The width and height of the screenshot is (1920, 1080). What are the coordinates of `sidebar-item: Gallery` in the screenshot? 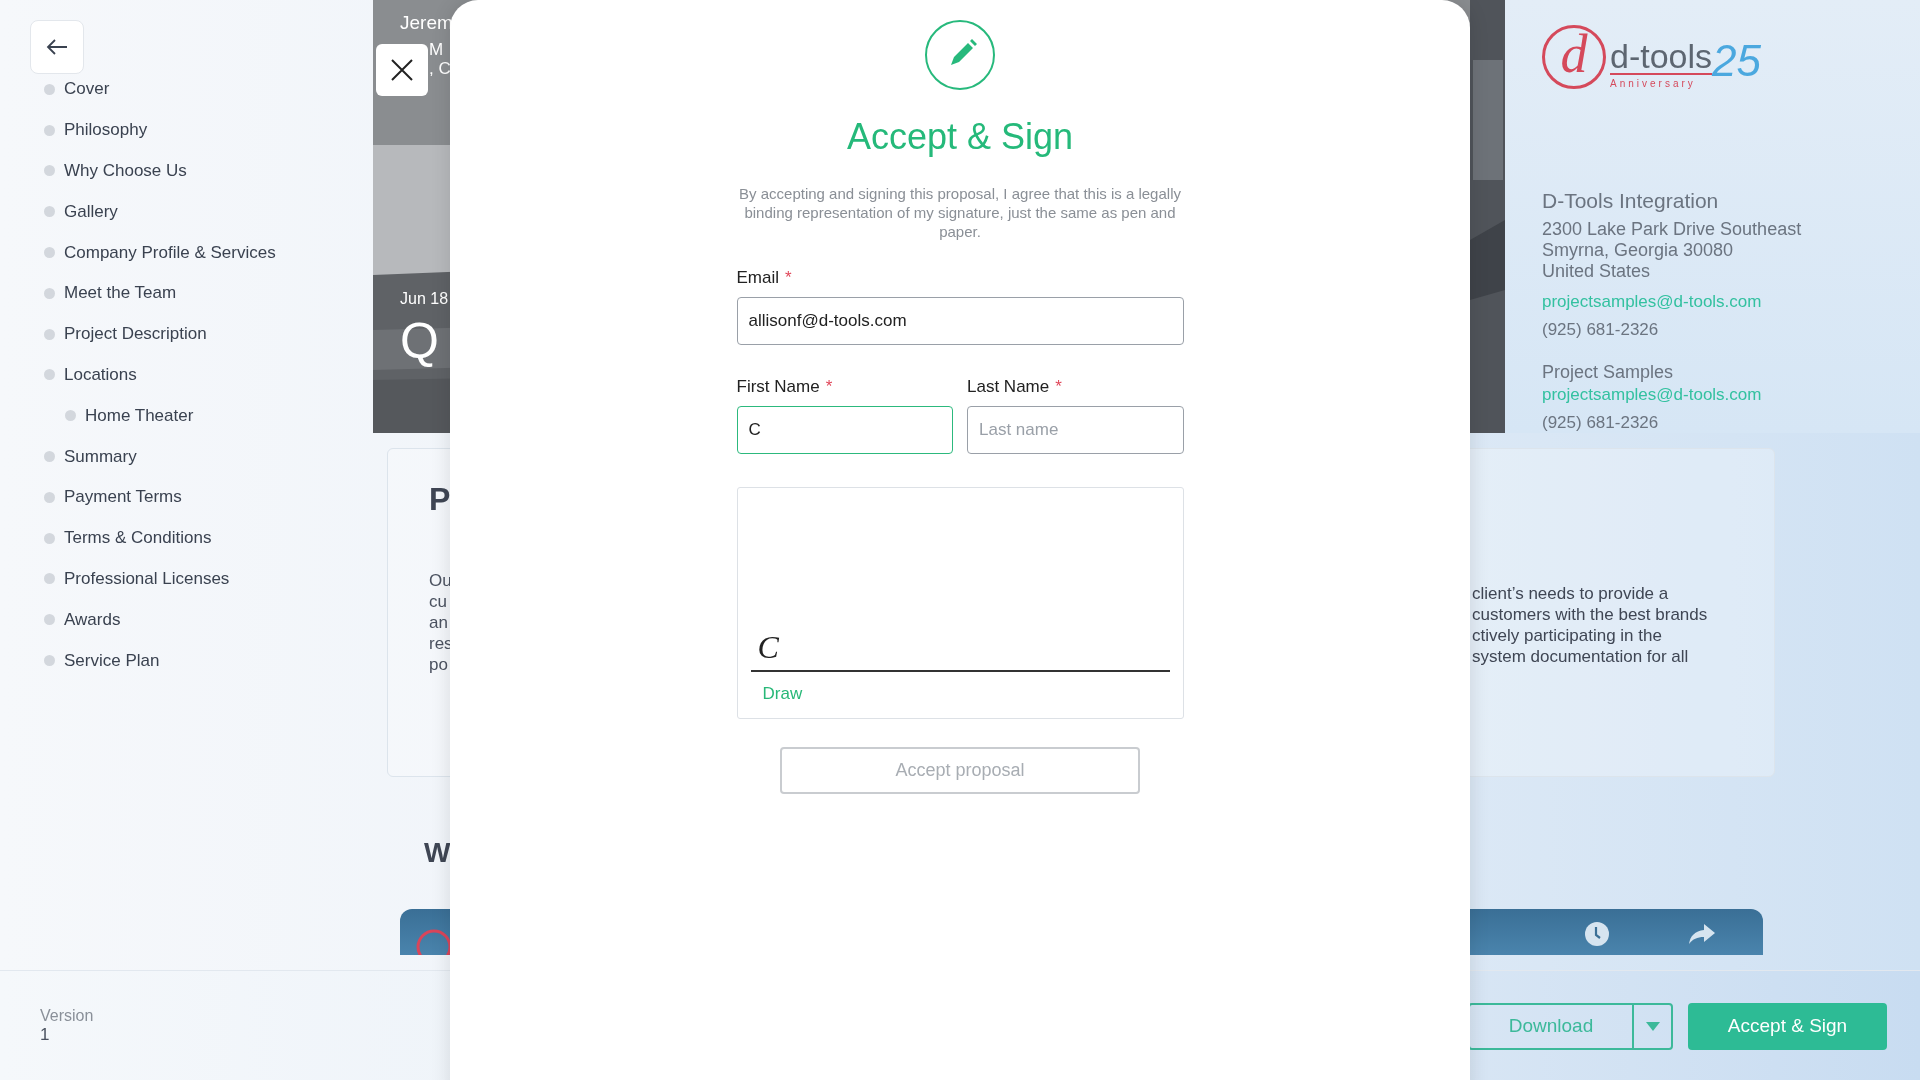 It's located at (91, 211).